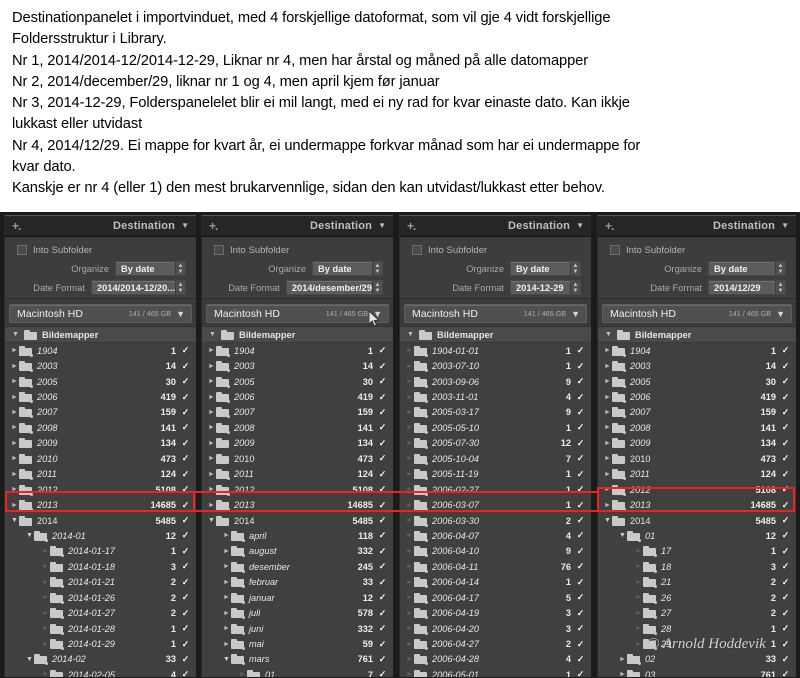 This screenshot has width=800, height=678. What do you see at coordinates (100, 672) in the screenshot?
I see `folder-row: ► 2014-02-05 4 ✓` at bounding box center [100, 672].